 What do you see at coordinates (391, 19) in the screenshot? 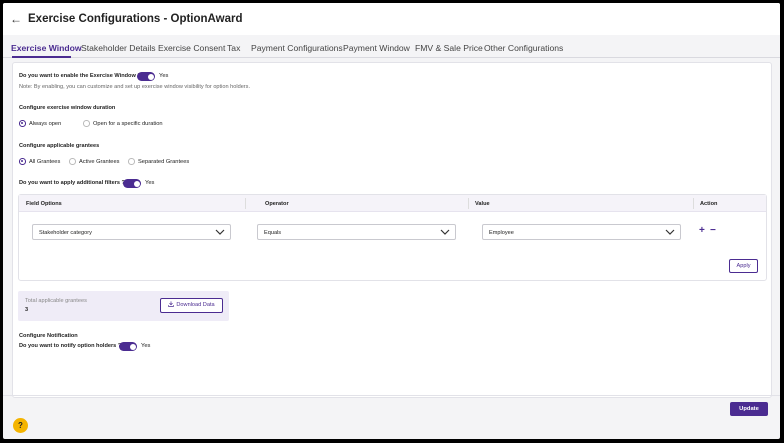
I see `page-header: ← Exercise Configurations - OptionAward` at bounding box center [391, 19].